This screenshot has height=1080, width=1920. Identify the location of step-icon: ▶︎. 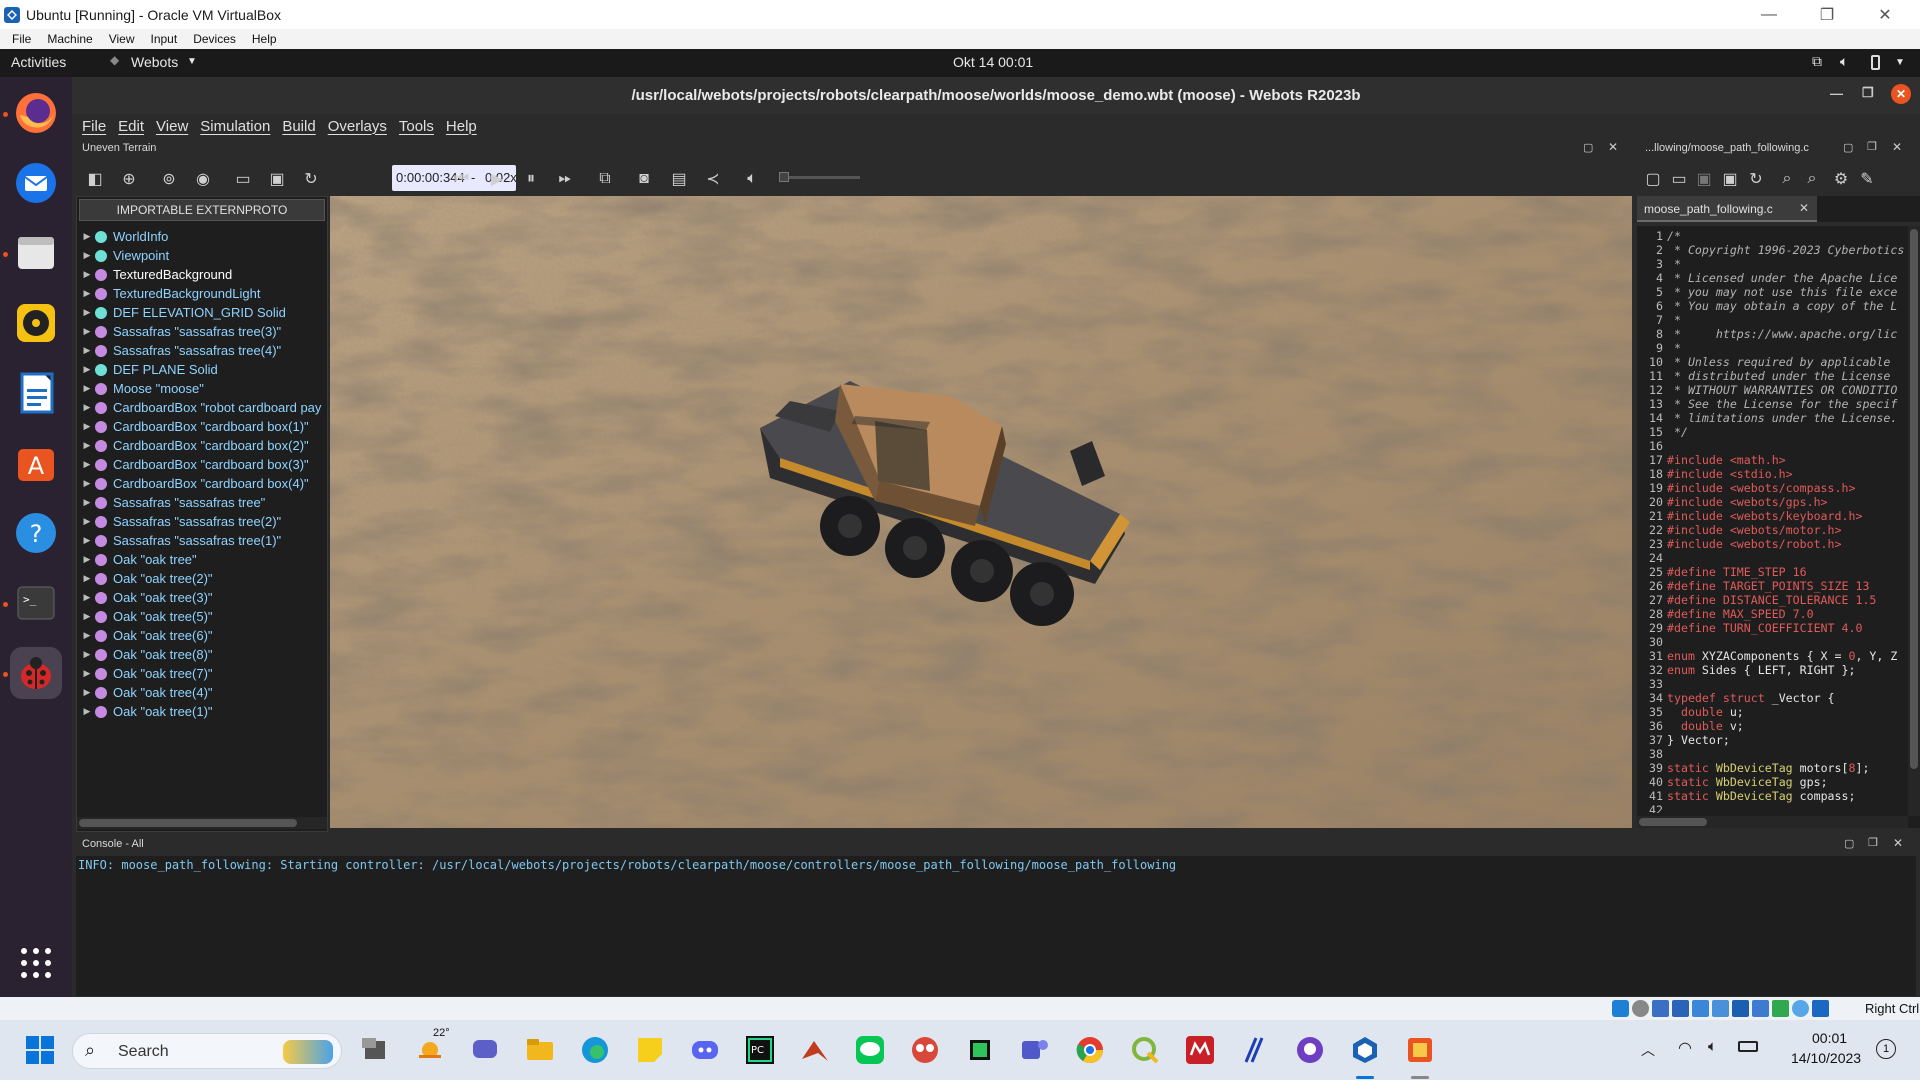
(497, 179).